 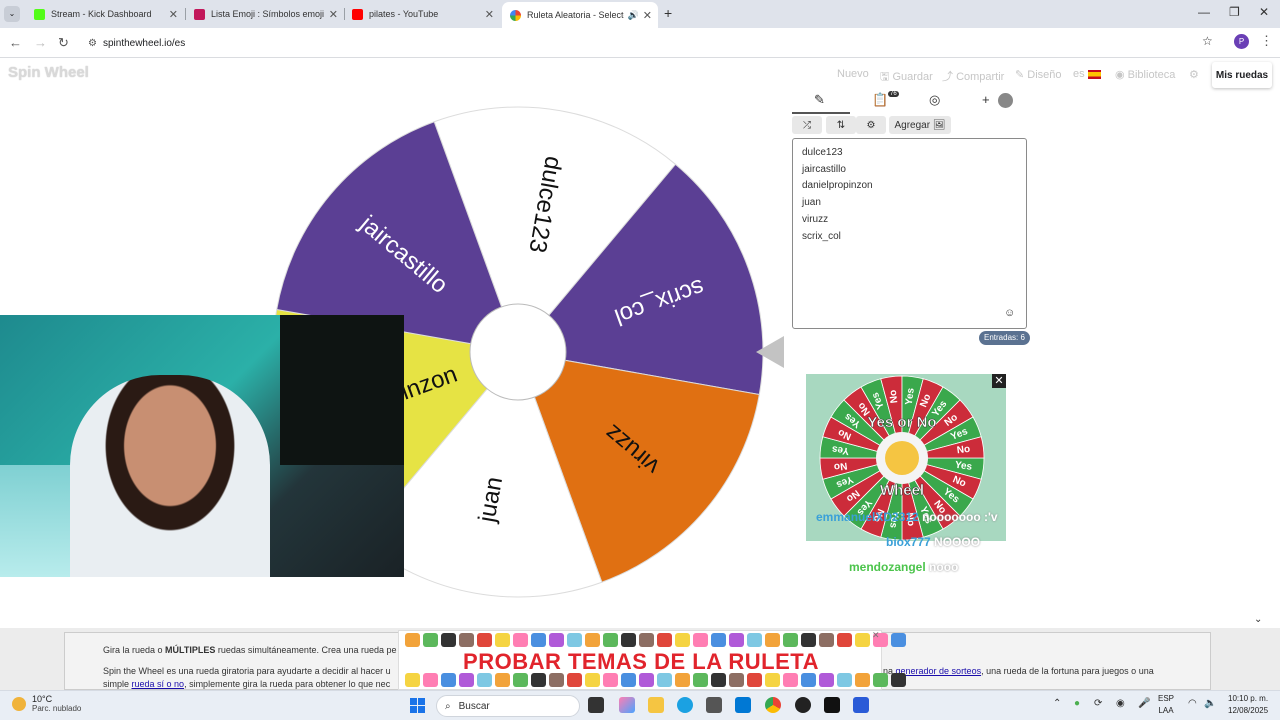 What do you see at coordinates (803, 705) in the screenshot?
I see `obs-icon` at bounding box center [803, 705].